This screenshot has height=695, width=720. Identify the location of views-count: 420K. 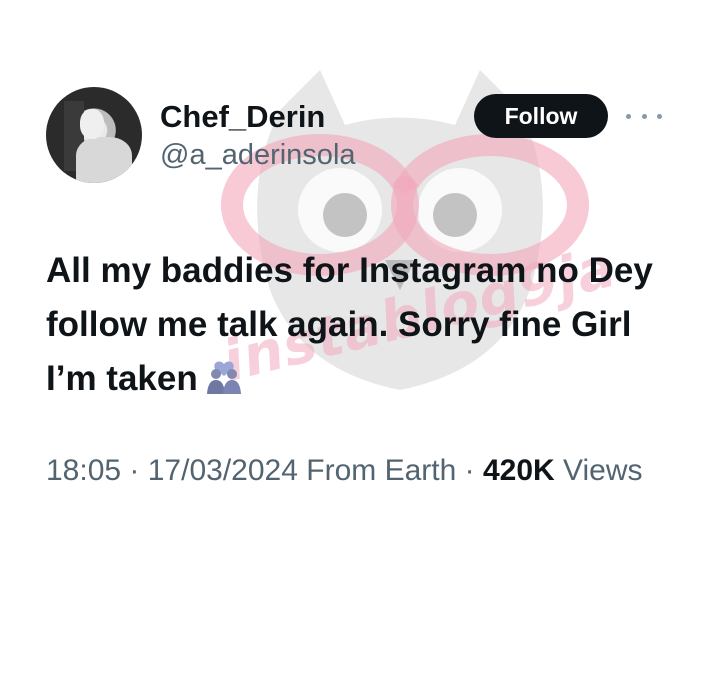
(518, 470).